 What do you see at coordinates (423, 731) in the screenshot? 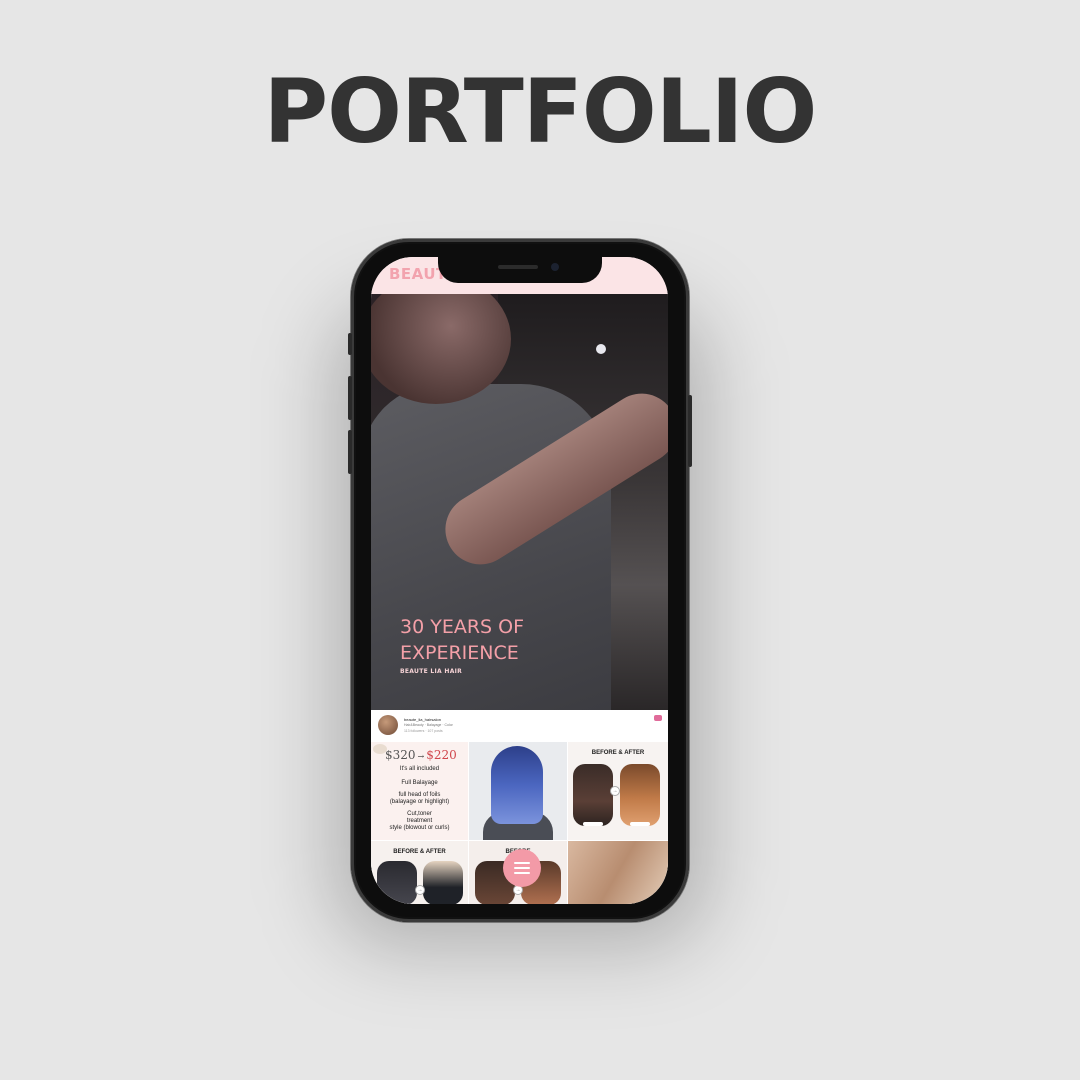
I see `instagram-stats: 113 followers · 107 posts` at bounding box center [423, 731].